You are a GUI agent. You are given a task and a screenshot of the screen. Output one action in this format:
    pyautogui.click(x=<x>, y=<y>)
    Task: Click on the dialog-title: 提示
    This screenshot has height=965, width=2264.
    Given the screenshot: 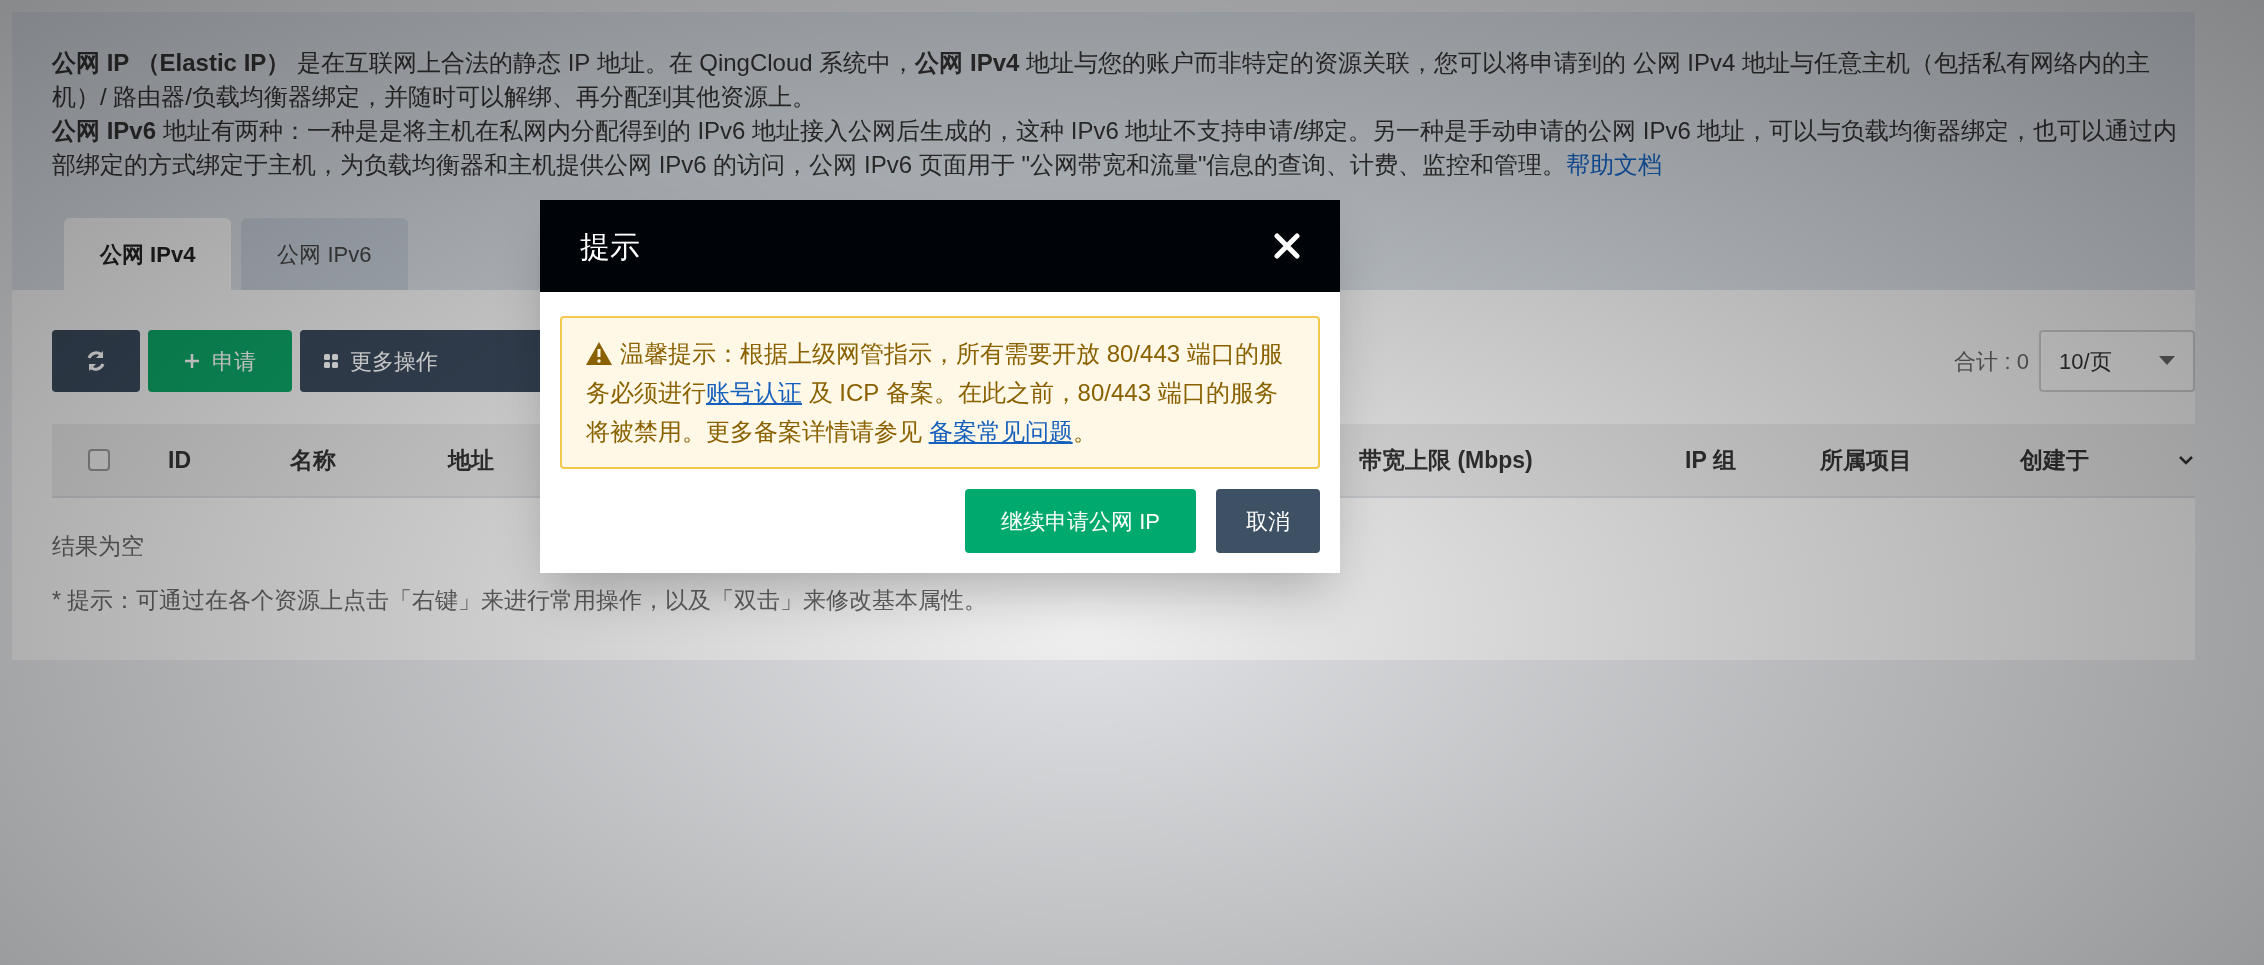 What is the action you would take?
    pyautogui.click(x=610, y=246)
    